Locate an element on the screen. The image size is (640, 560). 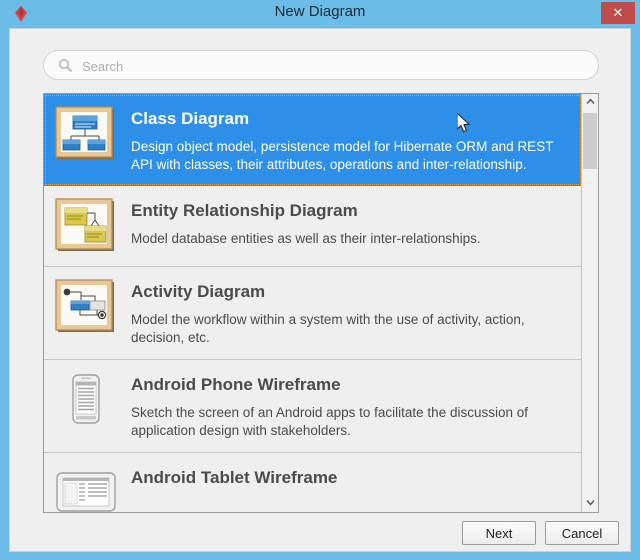
list-item-title: Entity Relationship Diagram is located at coordinates (244, 210).